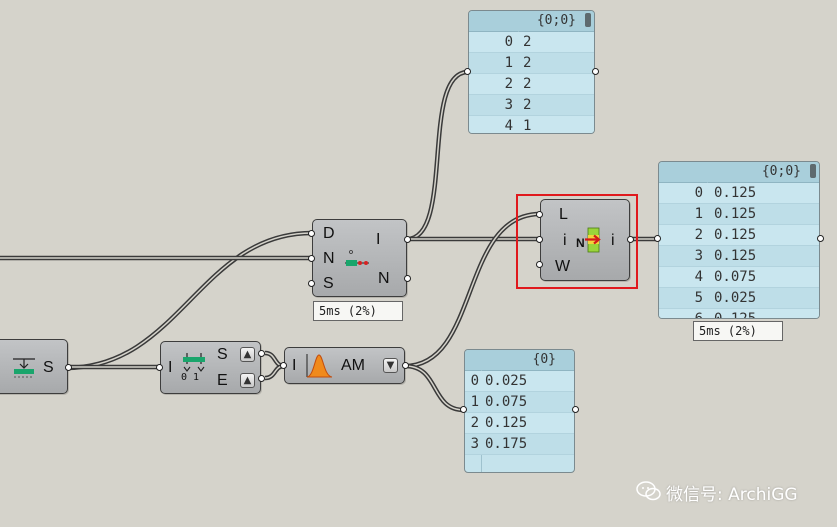  I want to click on bounds-output-port-e, so click(261, 378).